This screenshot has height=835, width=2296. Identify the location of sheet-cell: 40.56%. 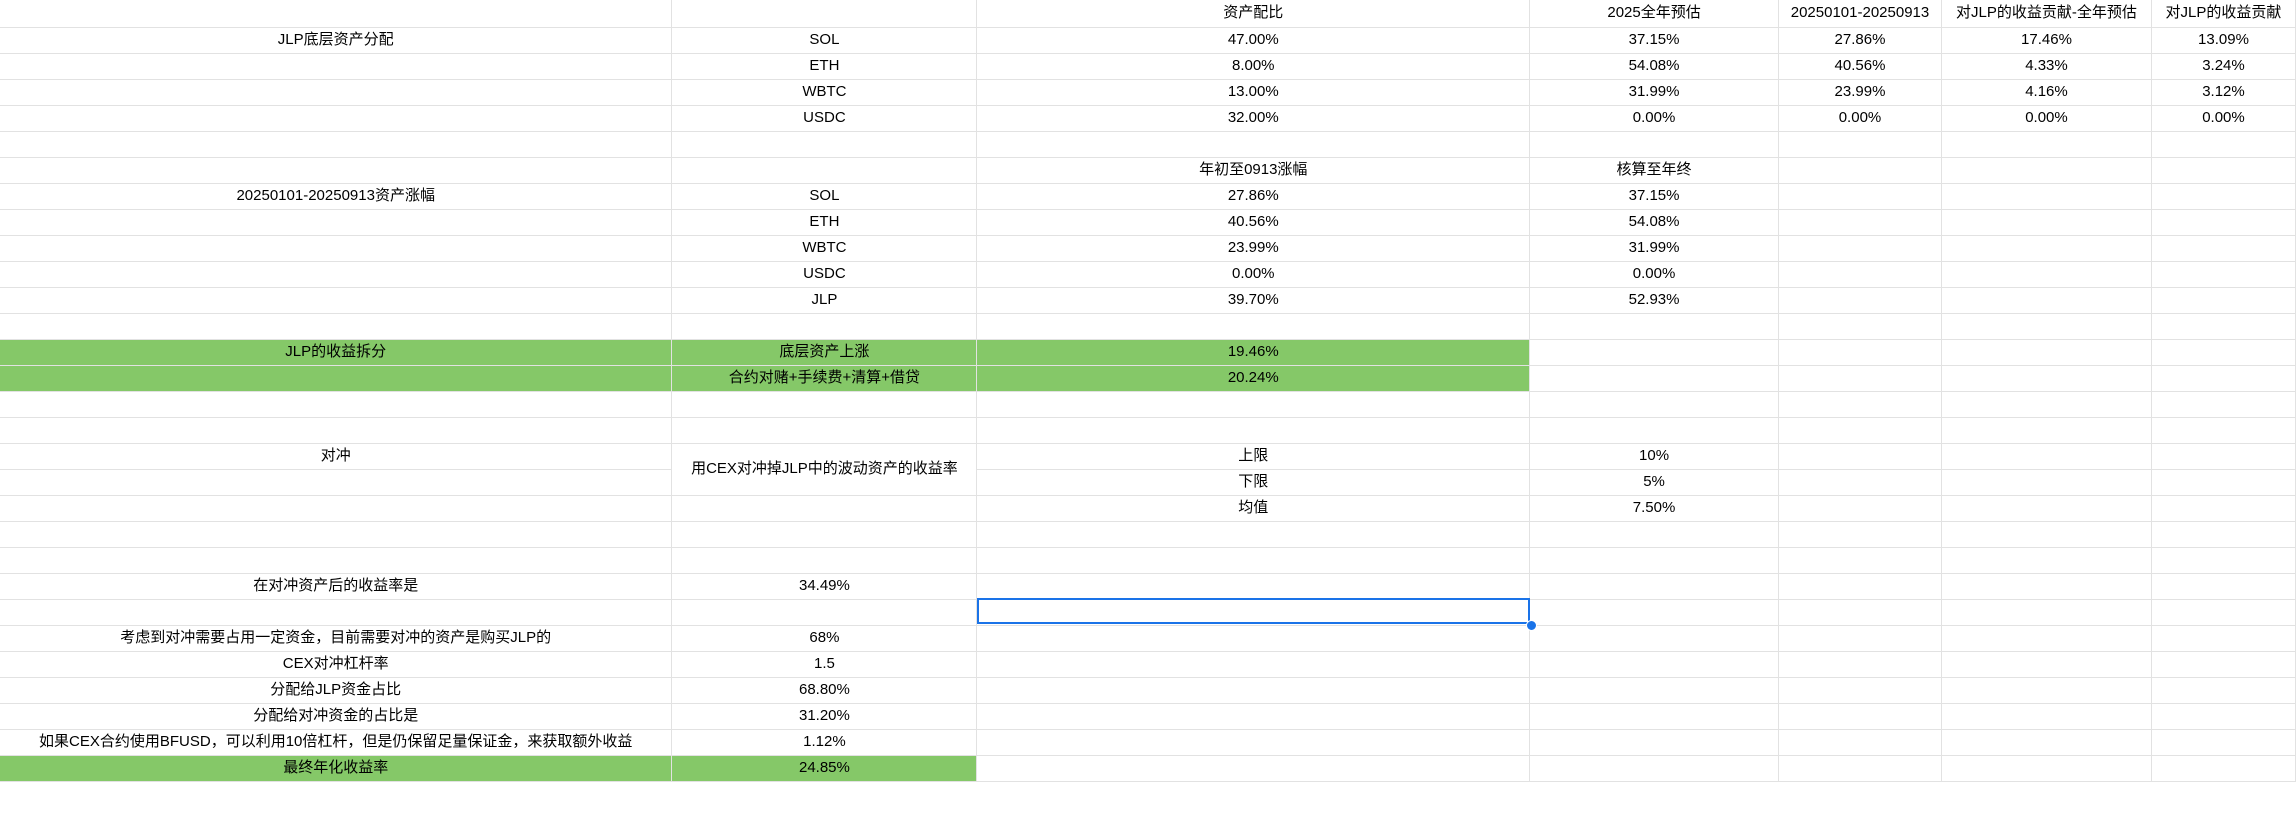
(1253, 222).